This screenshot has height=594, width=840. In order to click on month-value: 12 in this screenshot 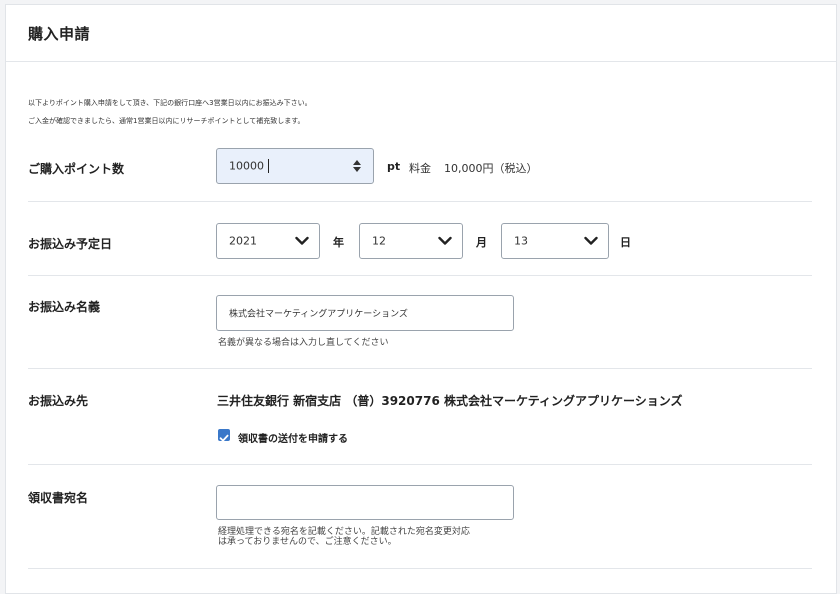, I will do `click(379, 241)`.